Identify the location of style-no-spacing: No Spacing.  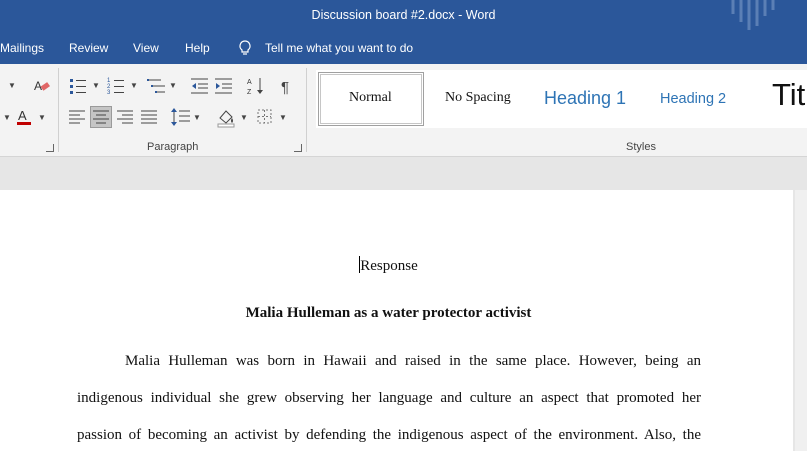
(478, 99).